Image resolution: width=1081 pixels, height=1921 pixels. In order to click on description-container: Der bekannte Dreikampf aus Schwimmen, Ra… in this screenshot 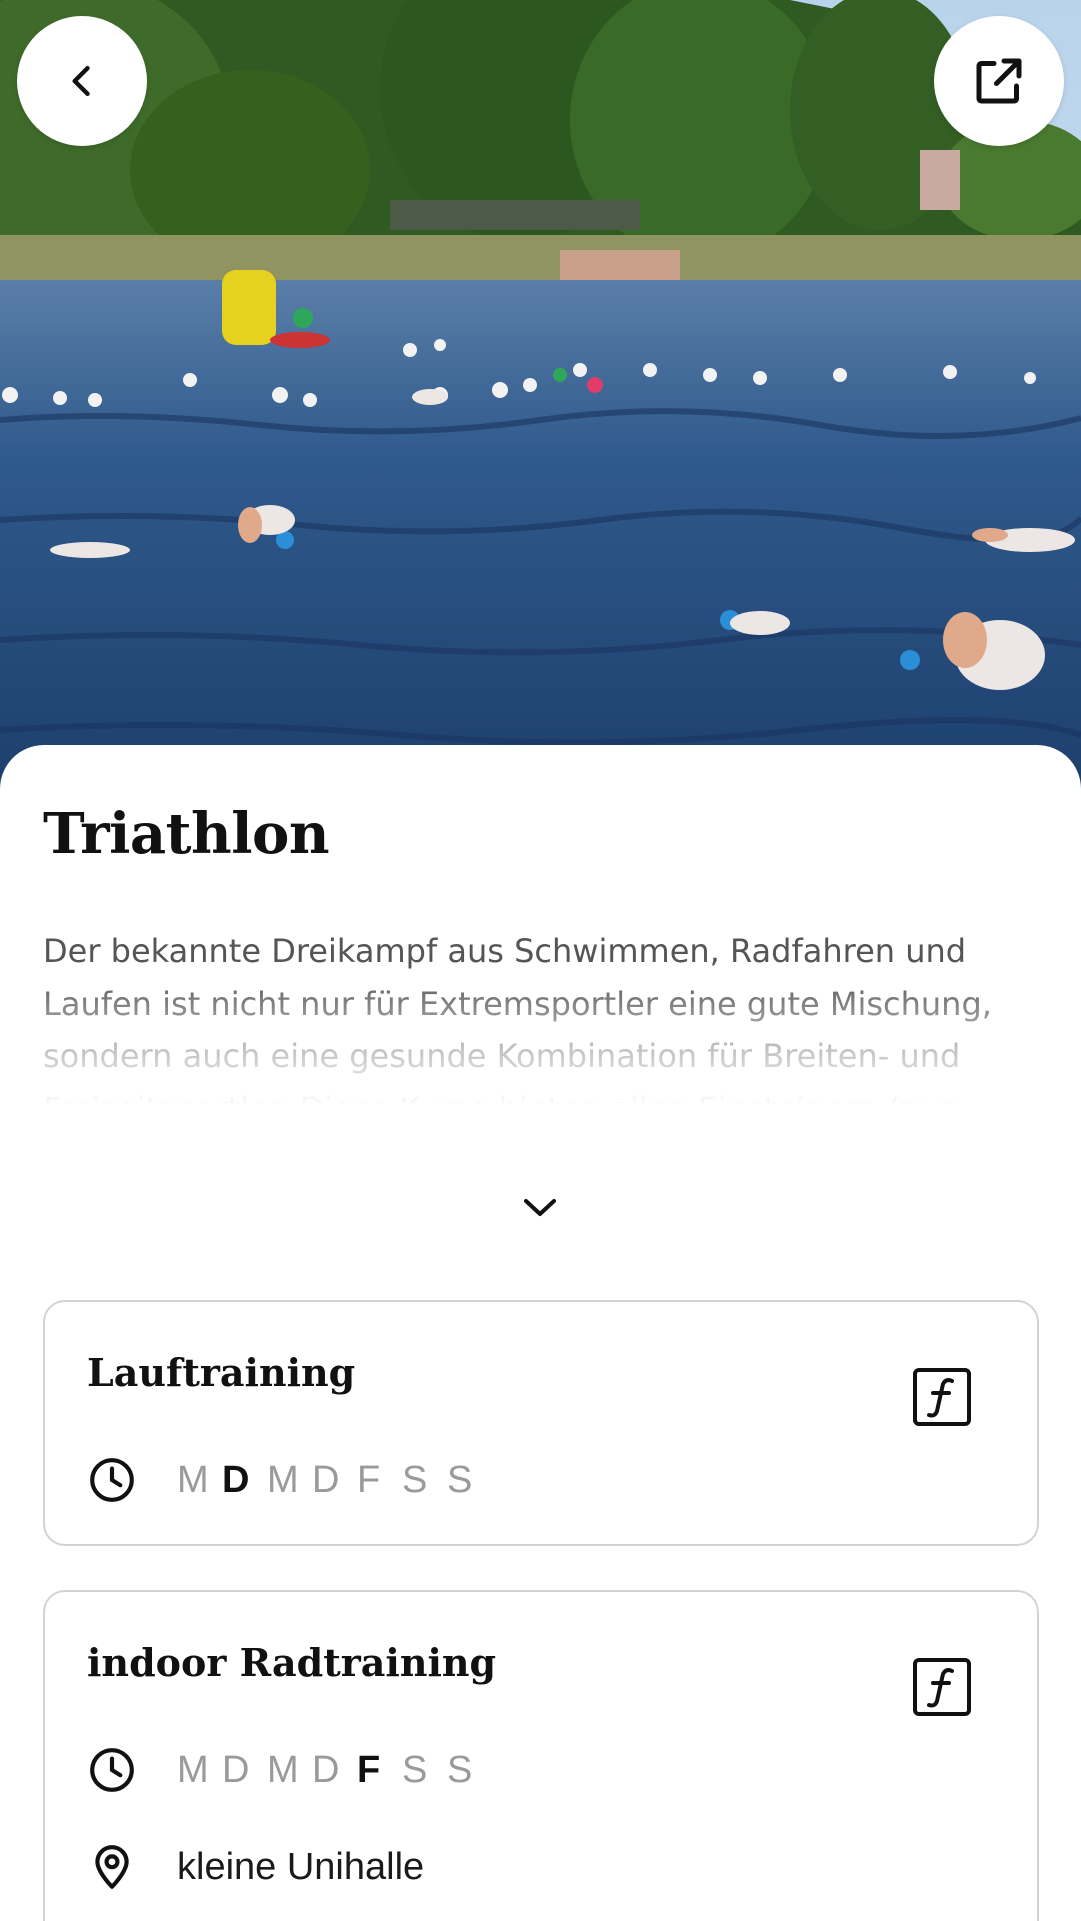, I will do `click(543, 1014)`.